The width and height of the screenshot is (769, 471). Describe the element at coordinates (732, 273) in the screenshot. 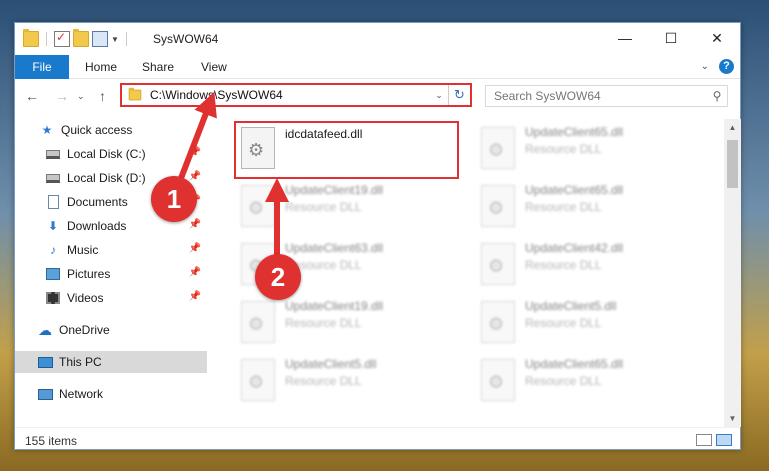

I see `vertical-scrollbar: ▲ ▼` at that location.